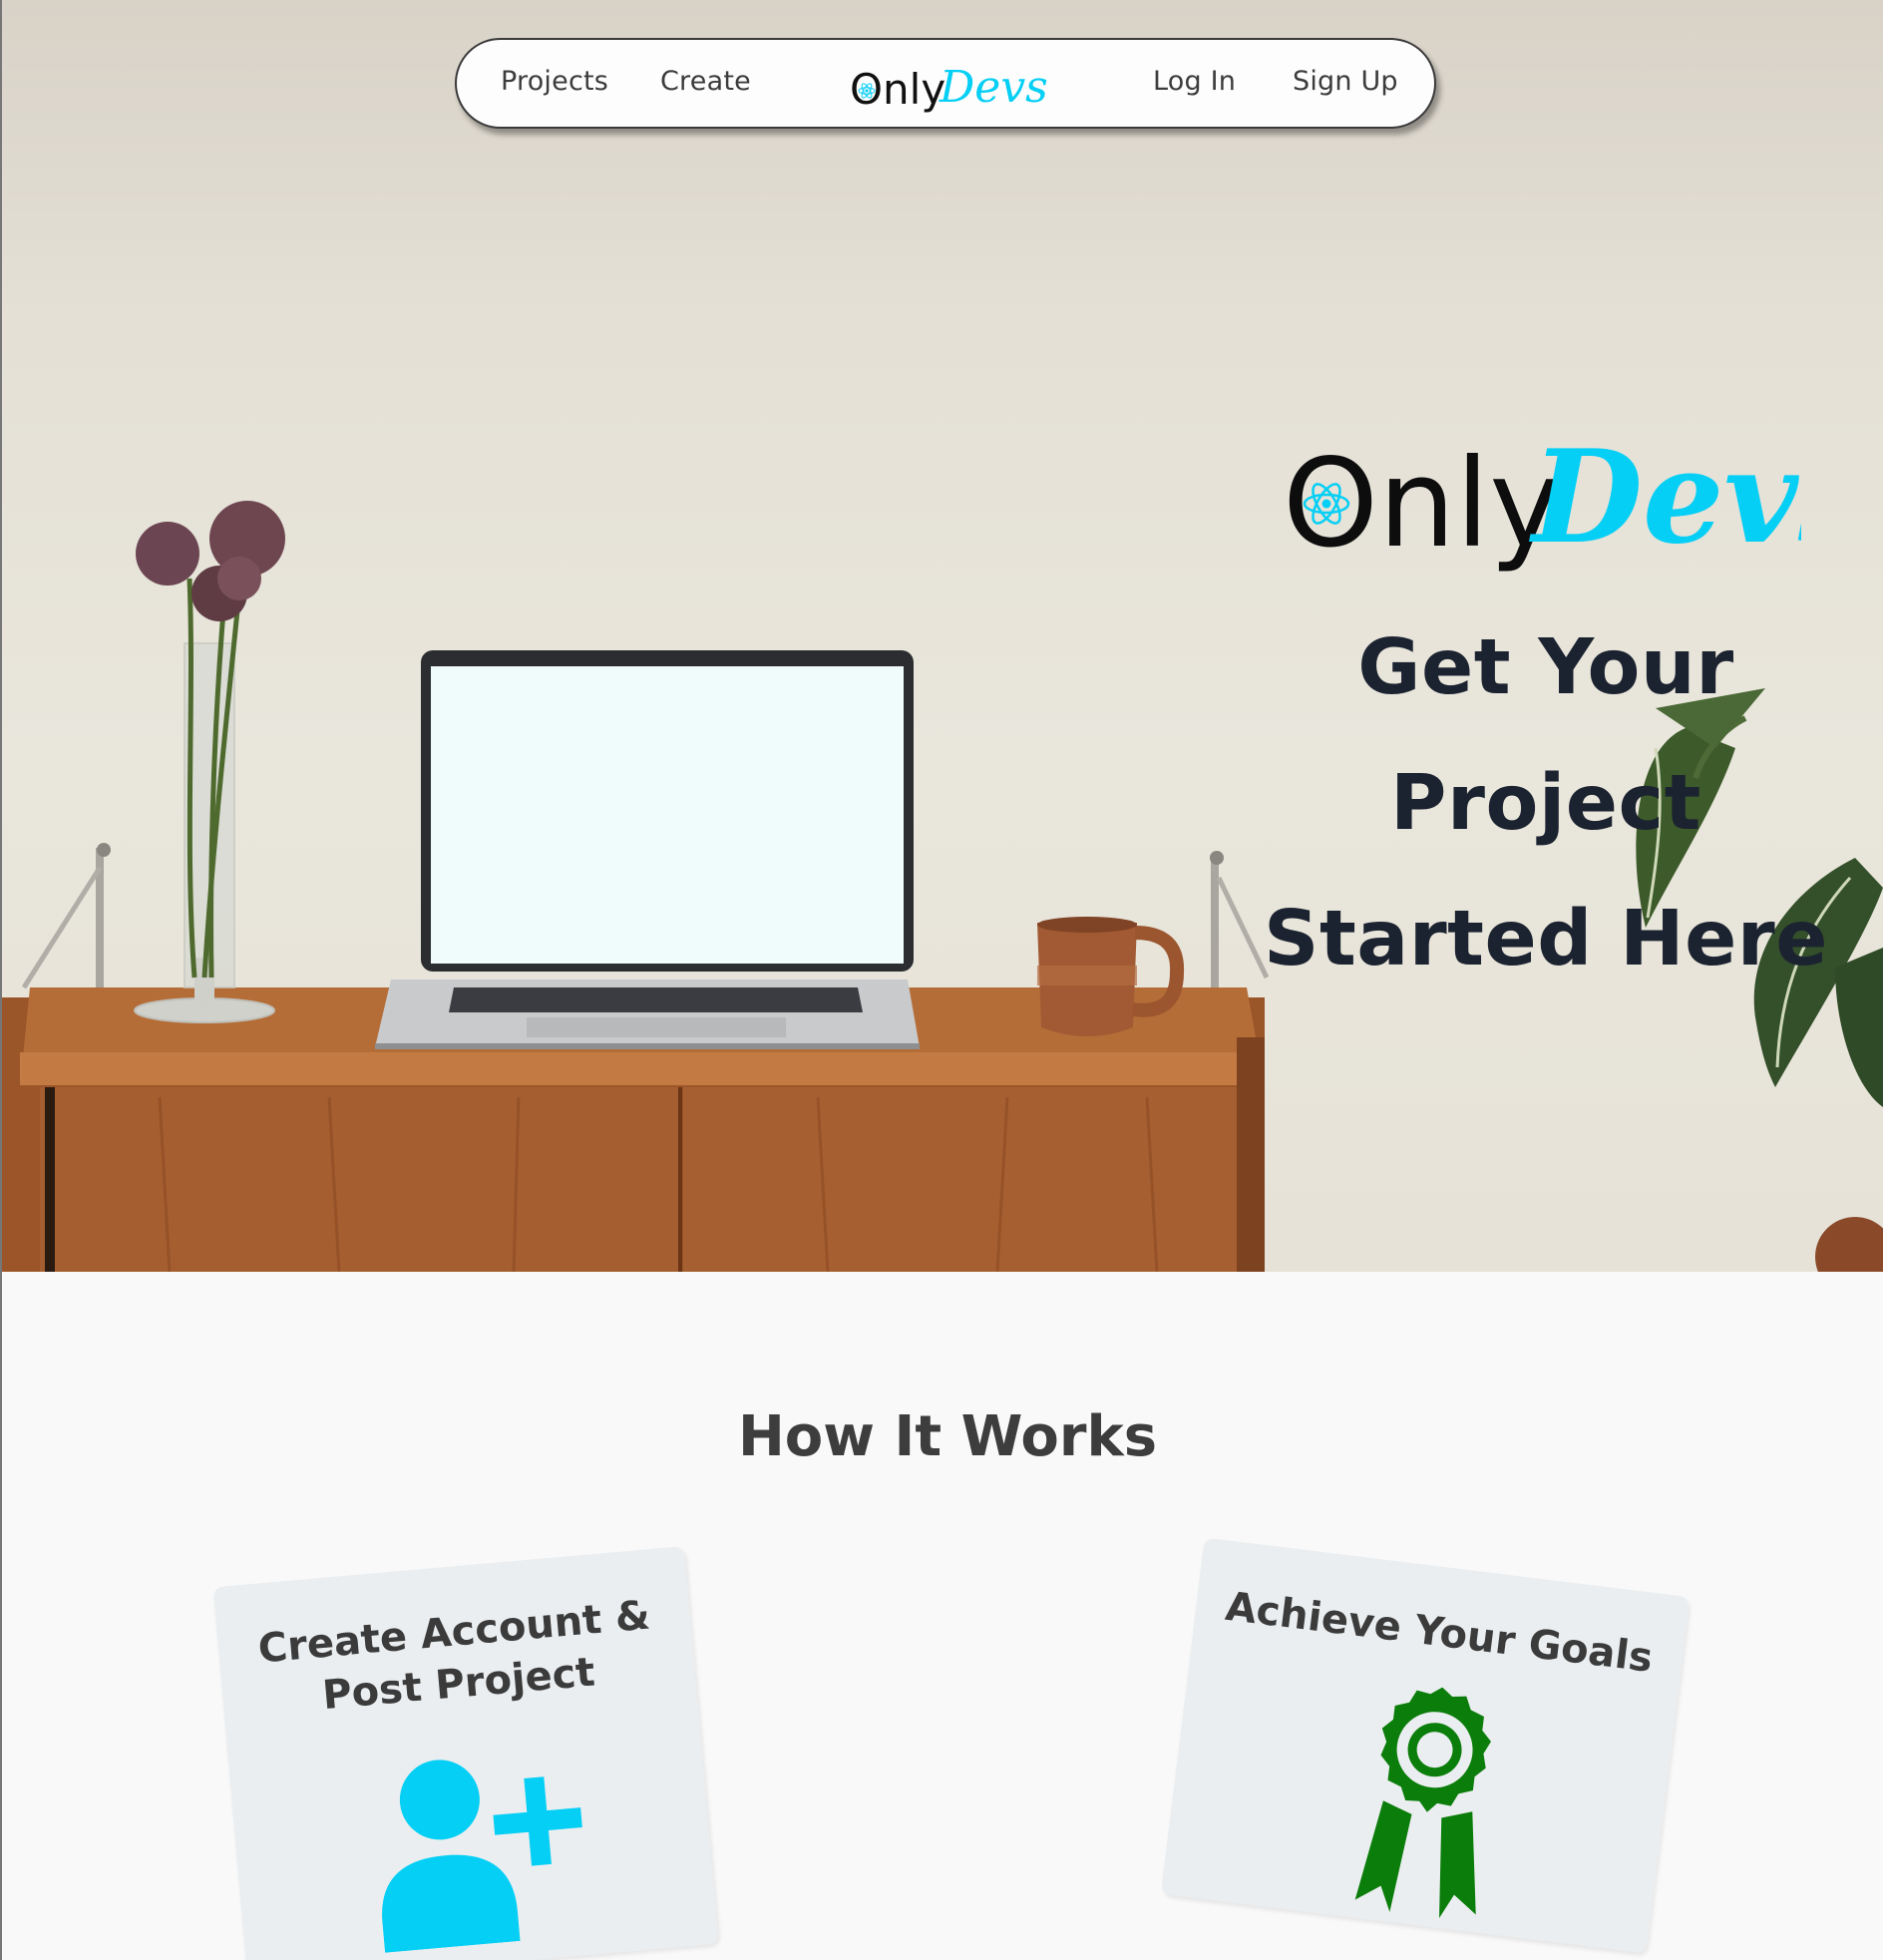 Image resolution: width=1883 pixels, height=1960 pixels. What do you see at coordinates (1439, 1633) in the screenshot?
I see `step-card-title: Achieve Your Goals` at bounding box center [1439, 1633].